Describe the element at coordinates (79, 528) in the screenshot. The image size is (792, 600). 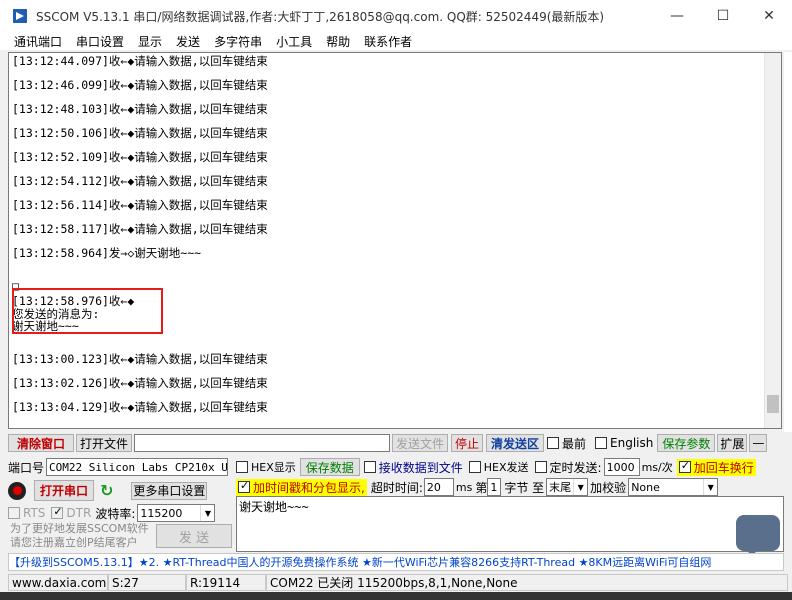
I see `promo-line: 为了更好地发展SSCOM软件` at that location.